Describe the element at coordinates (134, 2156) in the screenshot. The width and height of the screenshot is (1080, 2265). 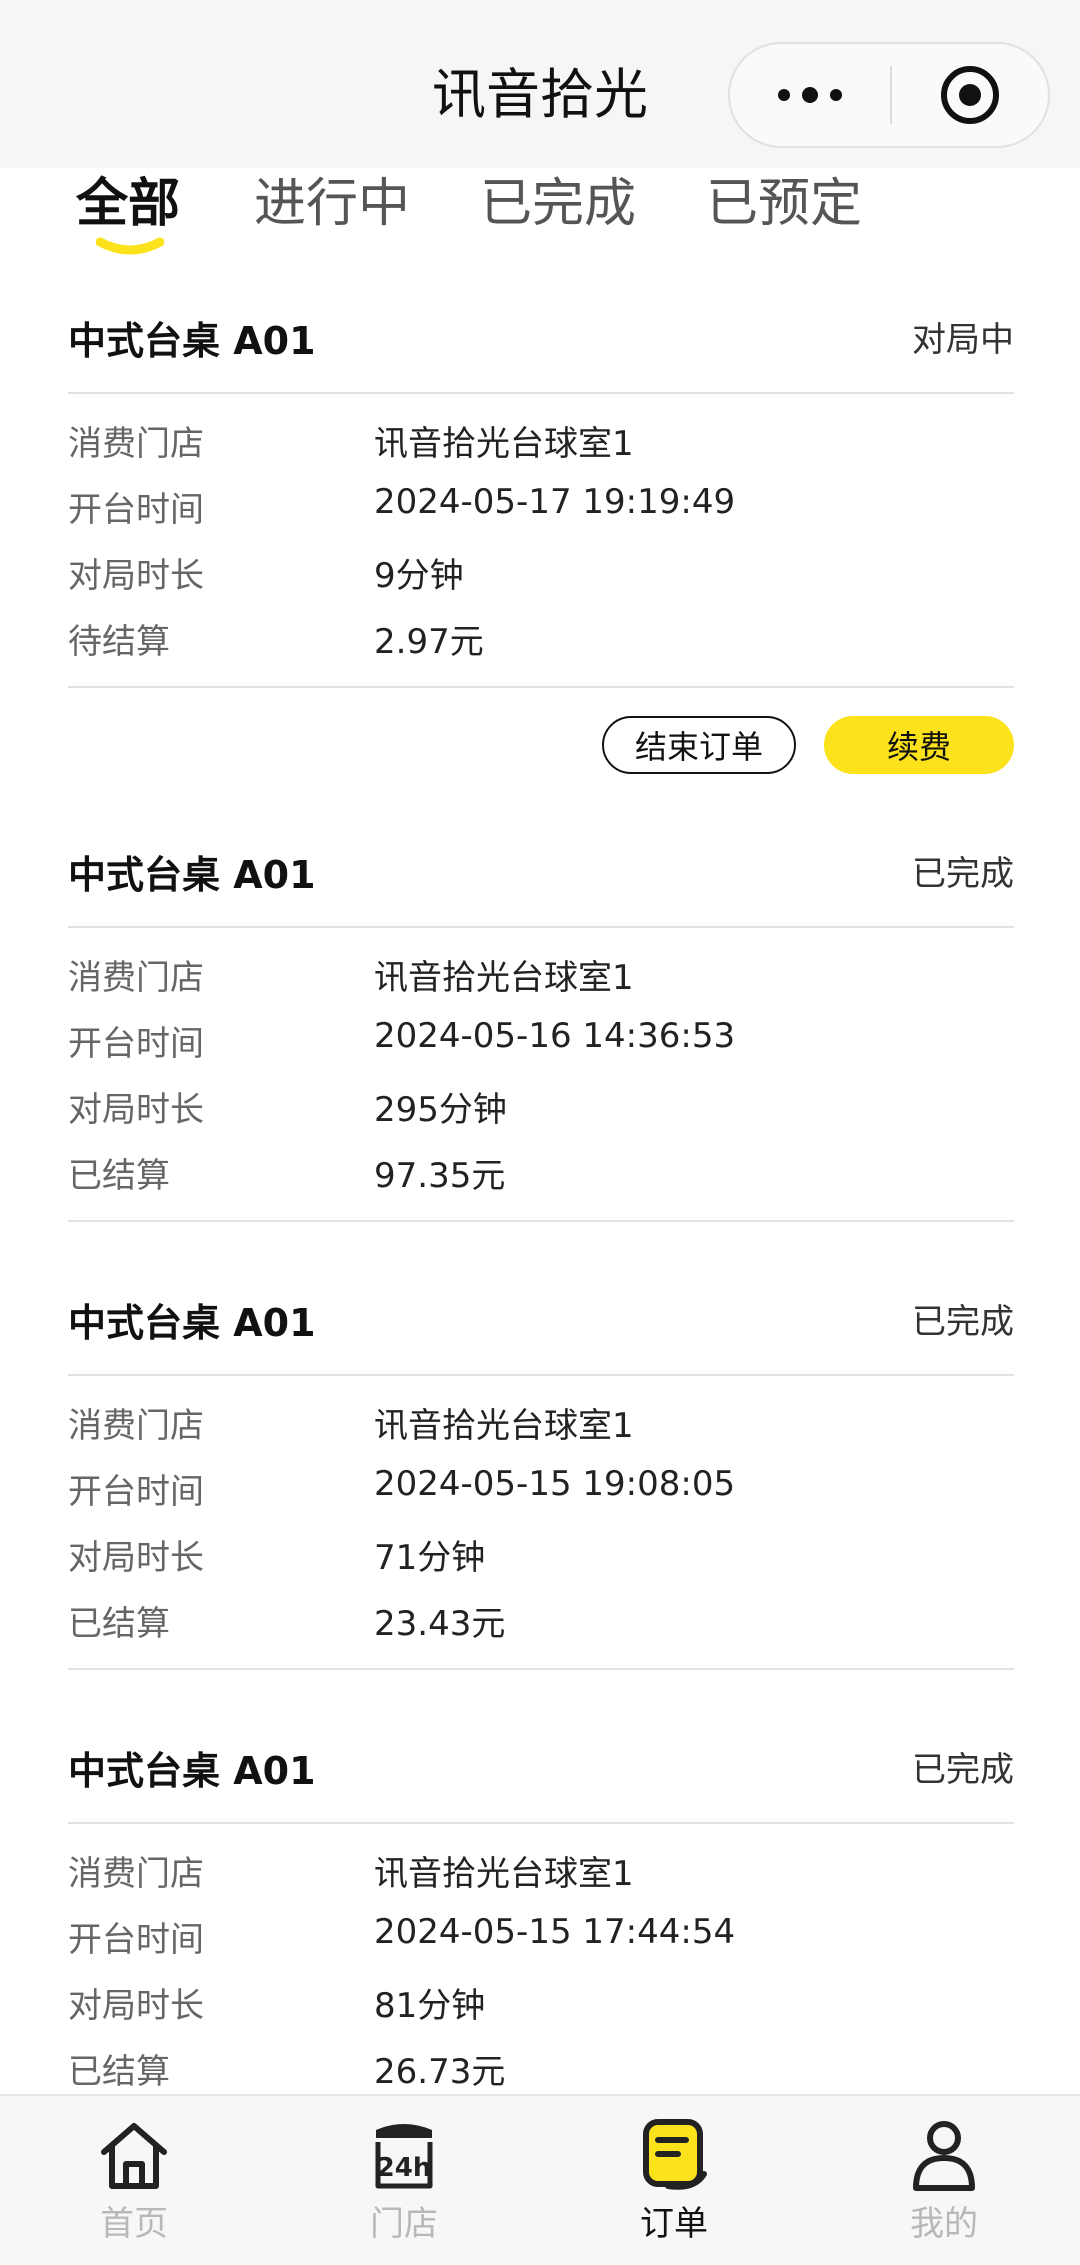
I see `home-icon` at that location.